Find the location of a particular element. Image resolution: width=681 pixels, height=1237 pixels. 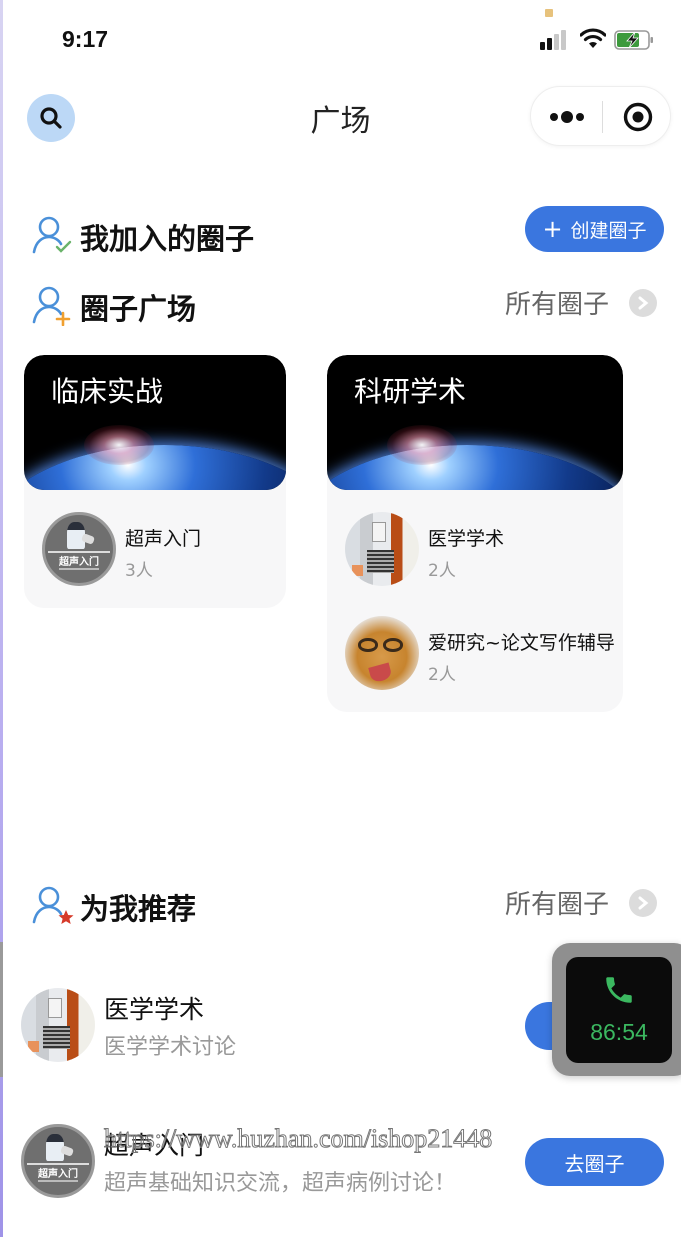

category-banner: 科研学术 is located at coordinates (475, 422).